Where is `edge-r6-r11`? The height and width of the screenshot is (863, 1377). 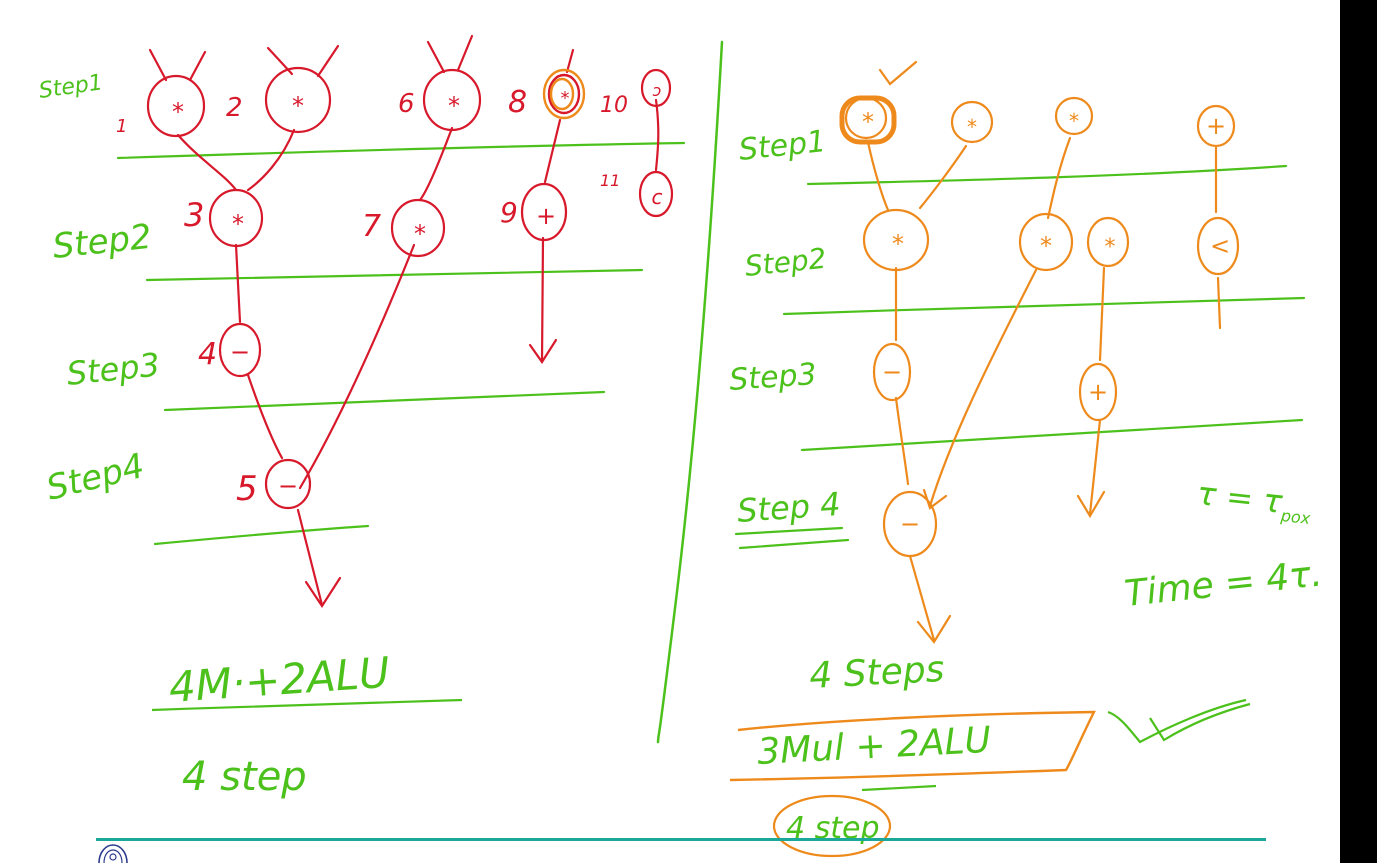 edge-r6-r11 is located at coordinates (983, 388).